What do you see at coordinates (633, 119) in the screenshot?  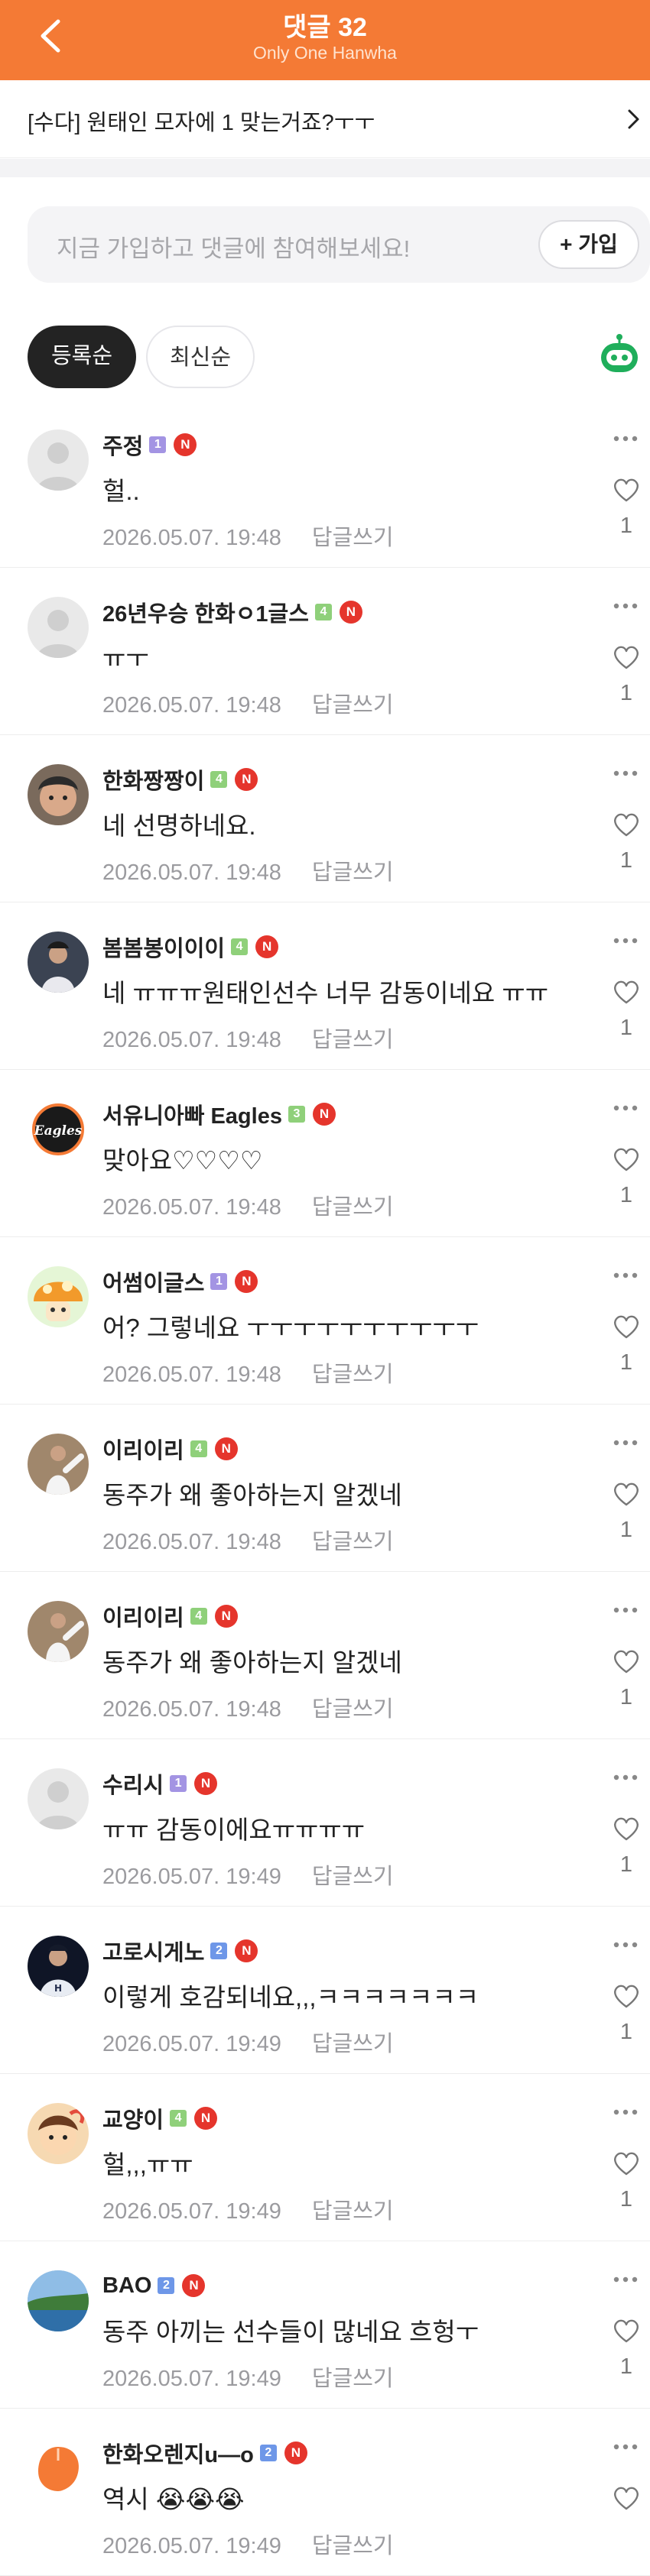 I see `chevron-right-icon` at bounding box center [633, 119].